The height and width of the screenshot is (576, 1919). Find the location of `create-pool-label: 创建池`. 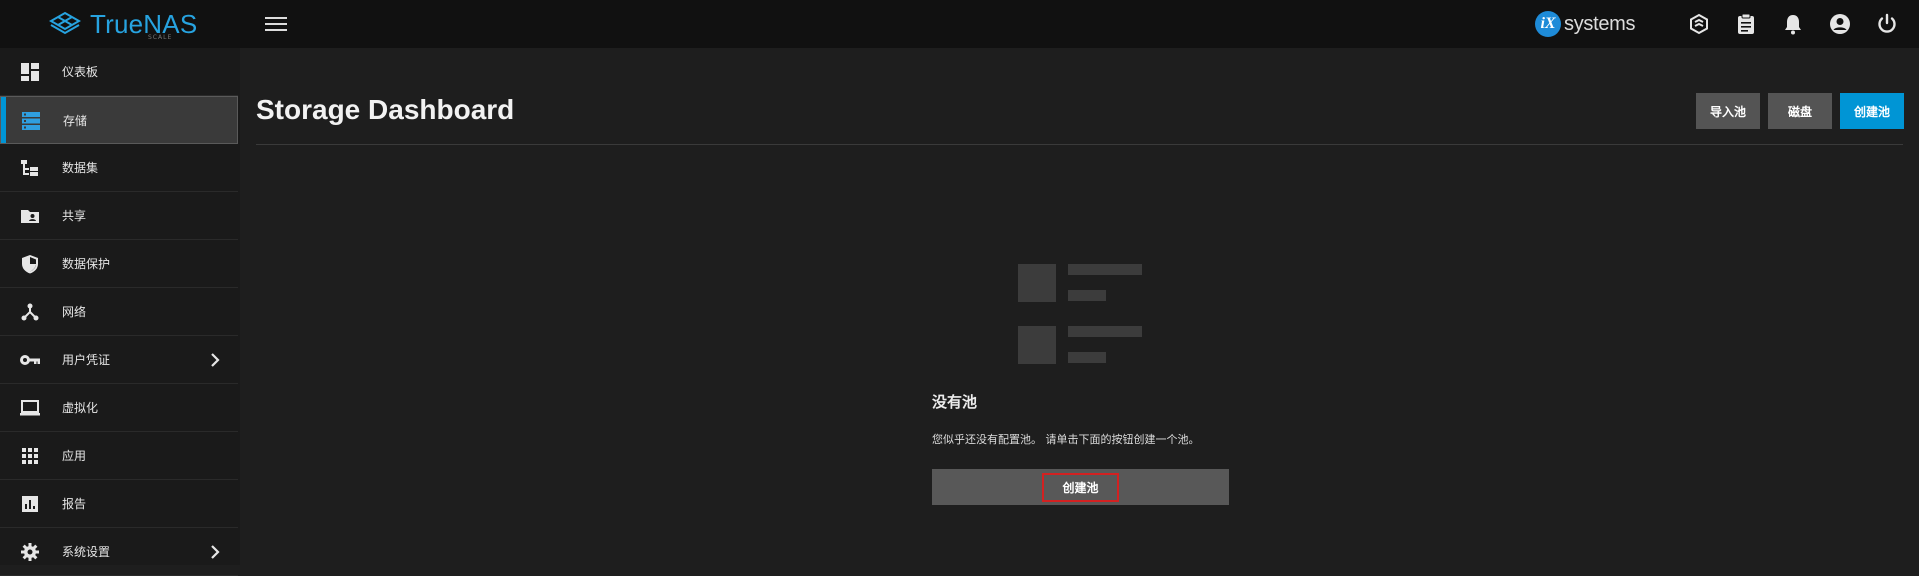

create-pool-label: 创建池 is located at coordinates (1080, 487).